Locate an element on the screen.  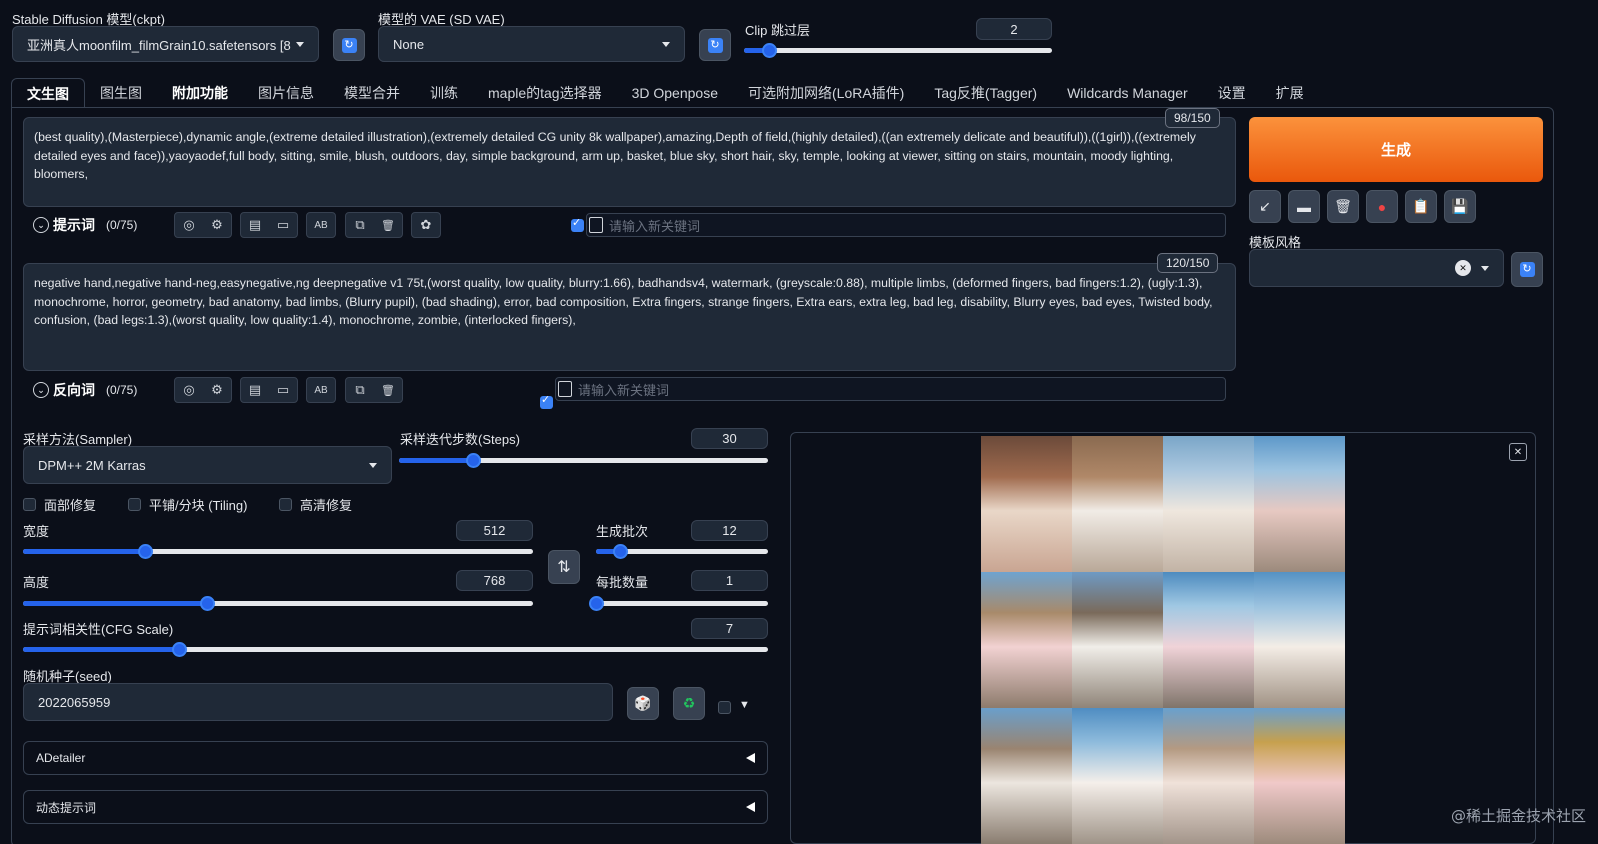
face-restore-option: 面部修复 is located at coordinates (59, 504).